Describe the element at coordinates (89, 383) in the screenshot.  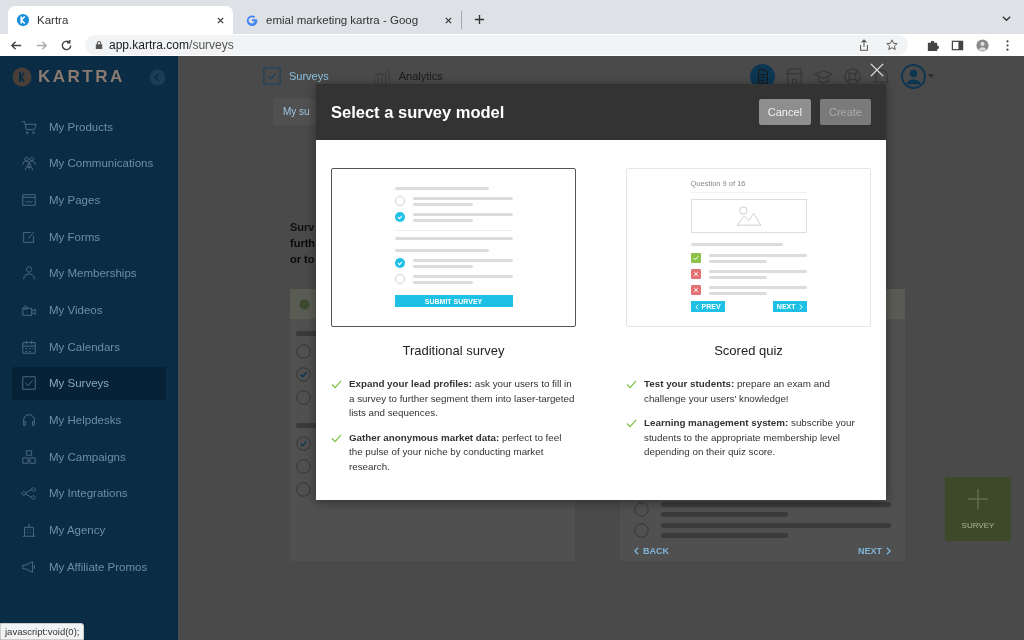
I see `sidebar-item: My Surveys` at that location.